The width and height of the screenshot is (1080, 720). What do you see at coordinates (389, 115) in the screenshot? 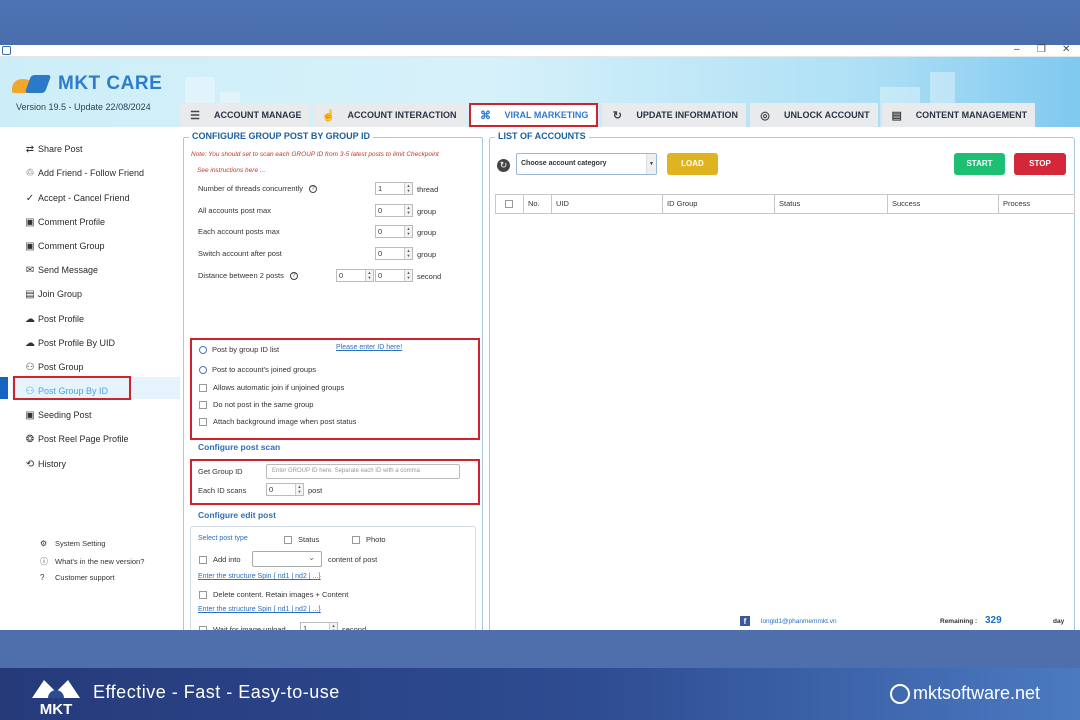
I see `tab-account-interaction: ☝ ACCOUNT INTERACTION` at bounding box center [389, 115].